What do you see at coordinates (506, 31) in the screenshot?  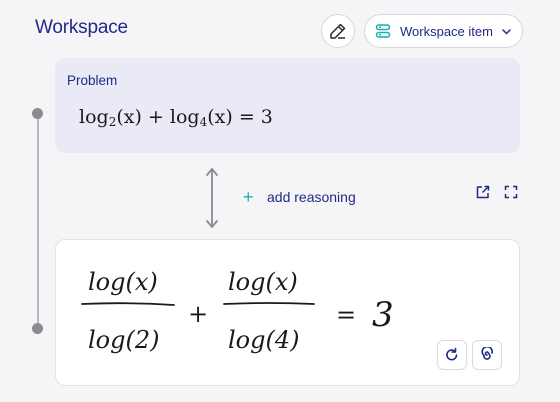 I see `chevron-down-icon` at bounding box center [506, 31].